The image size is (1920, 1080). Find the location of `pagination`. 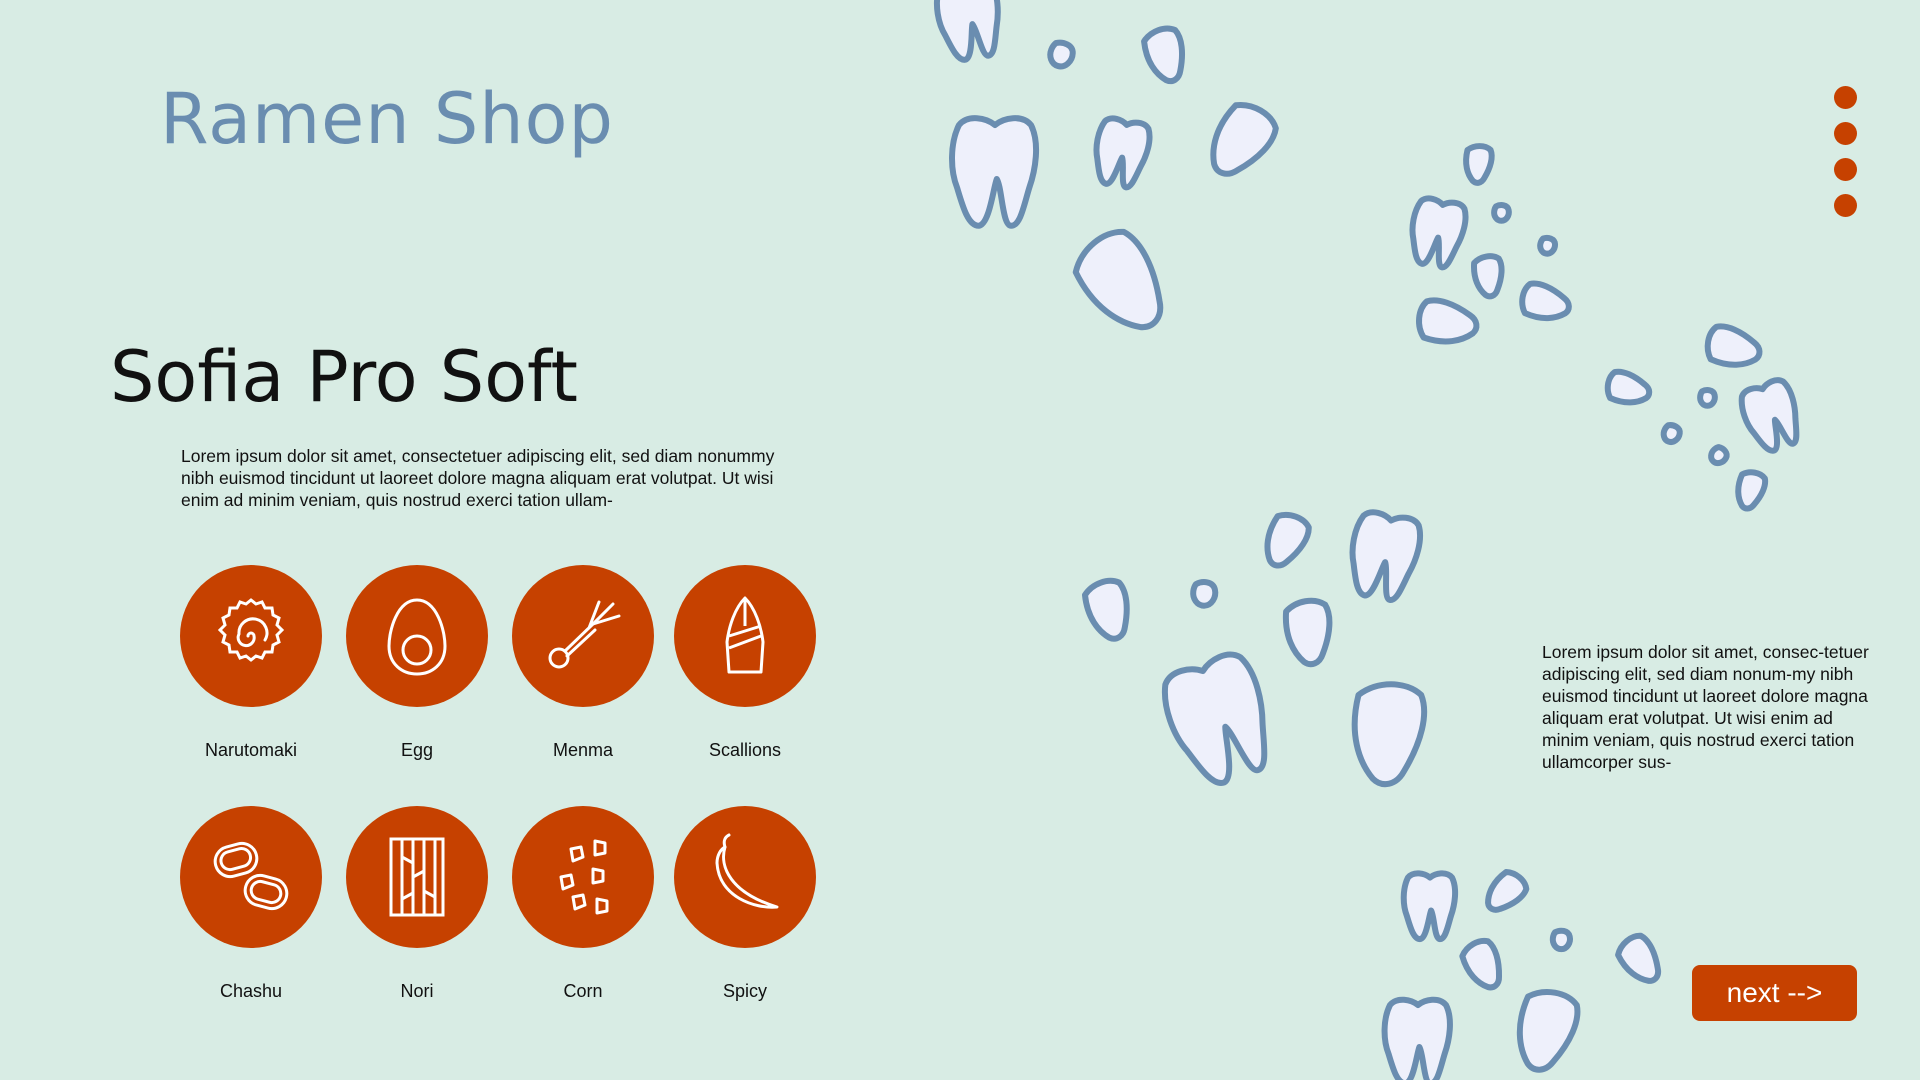

pagination is located at coordinates (1845, 158).